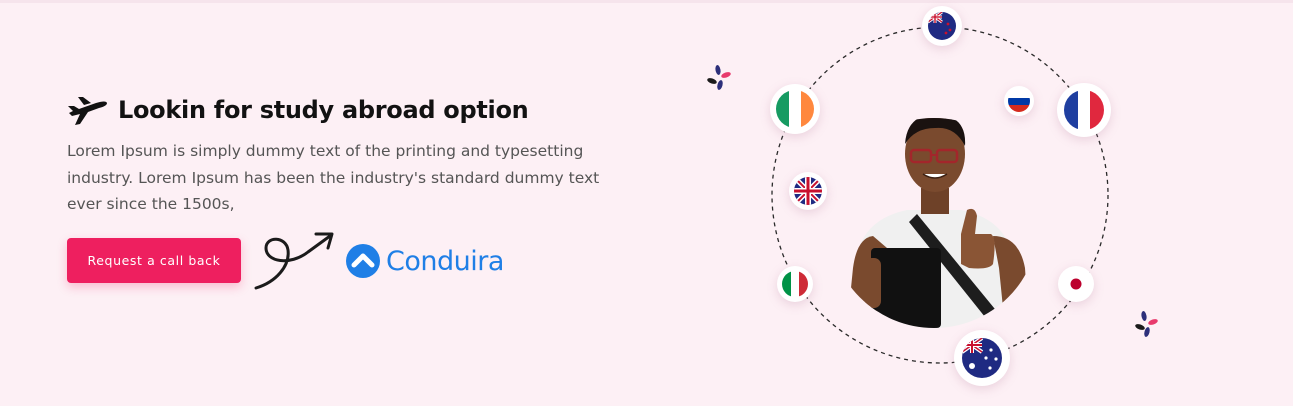 The image size is (1293, 406). Describe the element at coordinates (795, 284) in the screenshot. I see `flag-italy` at that location.